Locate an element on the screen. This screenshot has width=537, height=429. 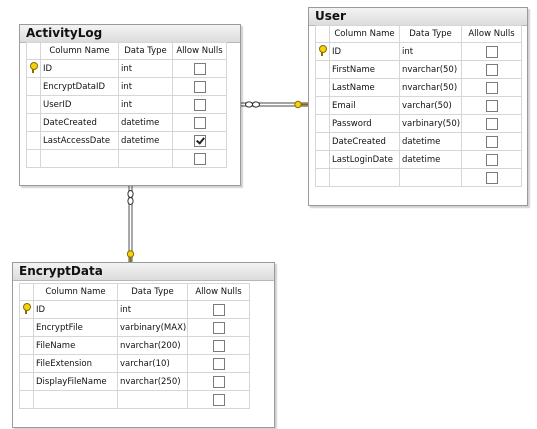
column-row: EncryptFile varbinary(MAX) is located at coordinates (134, 327).